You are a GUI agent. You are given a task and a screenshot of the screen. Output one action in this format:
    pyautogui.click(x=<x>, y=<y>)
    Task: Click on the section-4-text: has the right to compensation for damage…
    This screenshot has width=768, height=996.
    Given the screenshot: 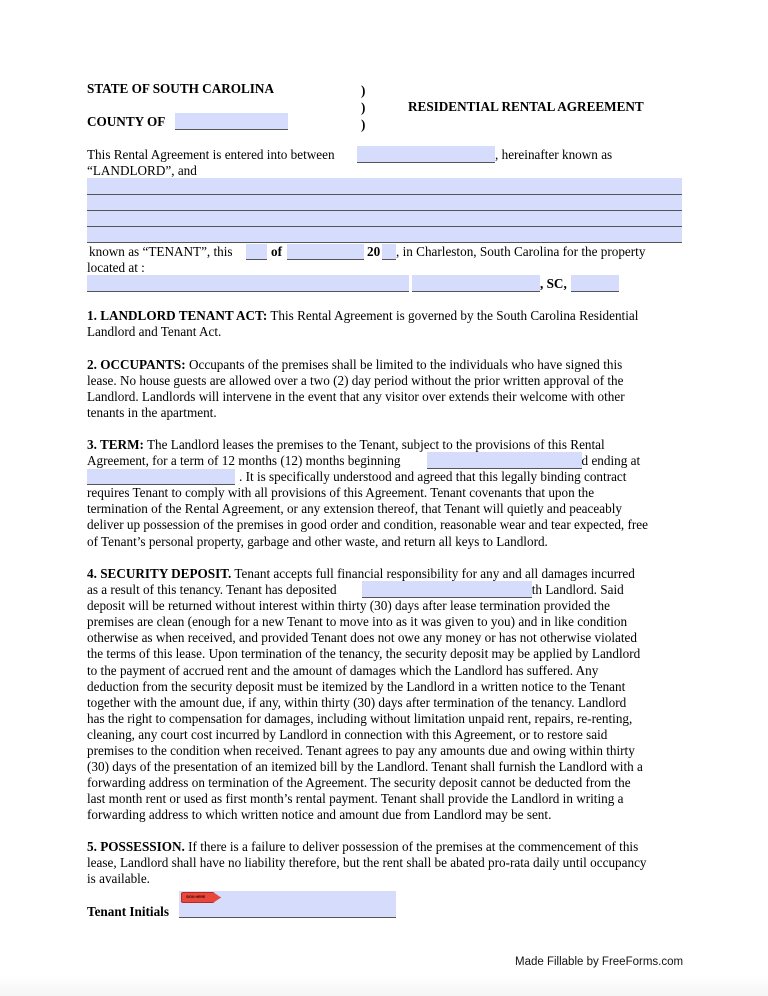 What is the action you would take?
    pyautogui.click(x=360, y=718)
    